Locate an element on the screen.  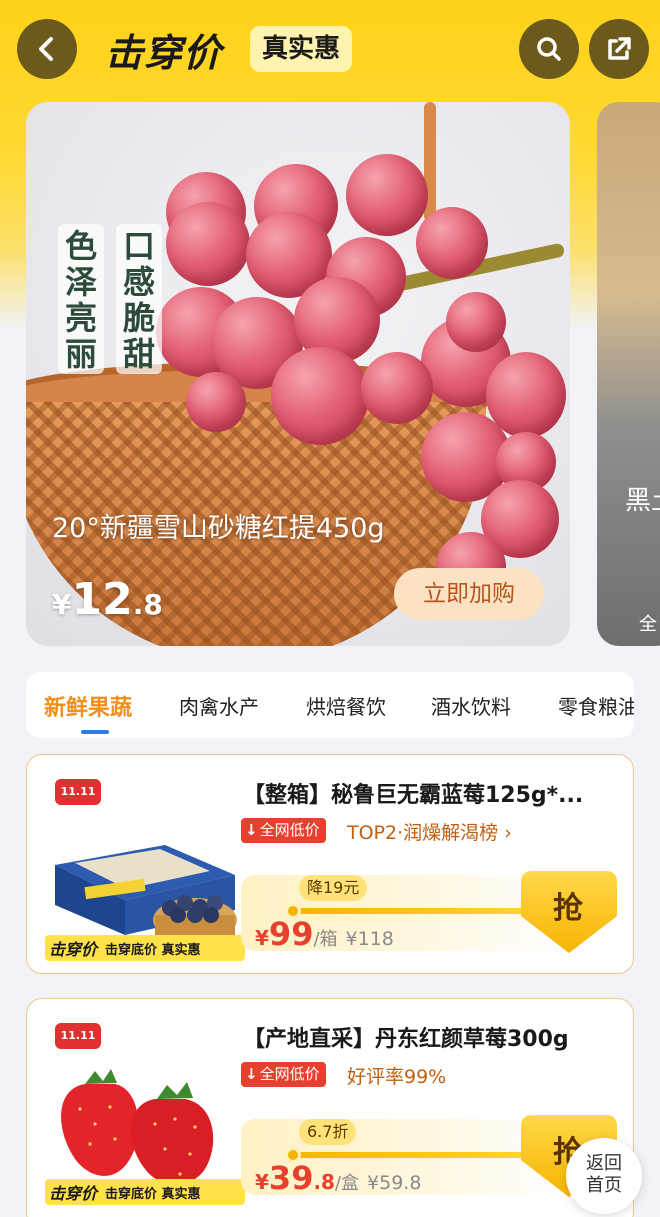
discount-pill: 降19元 is located at coordinates (333, 888).